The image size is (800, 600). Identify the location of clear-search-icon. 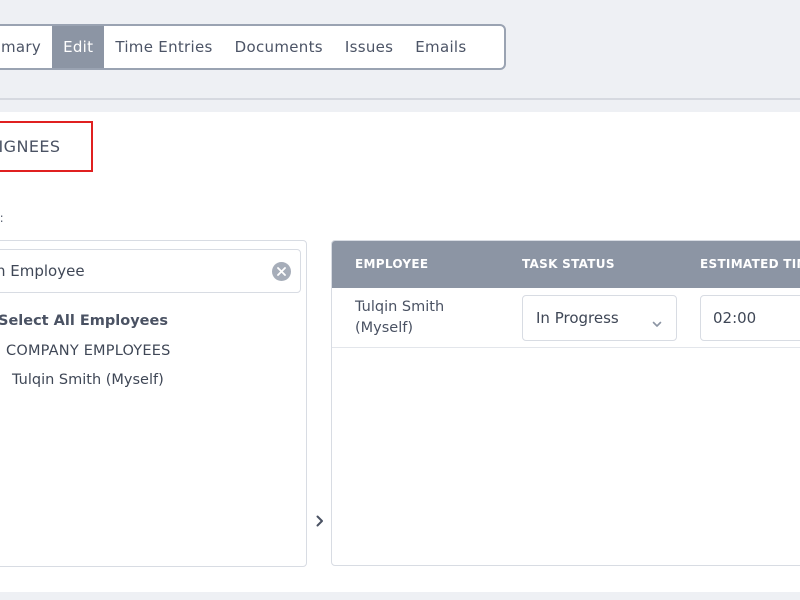
(281, 271).